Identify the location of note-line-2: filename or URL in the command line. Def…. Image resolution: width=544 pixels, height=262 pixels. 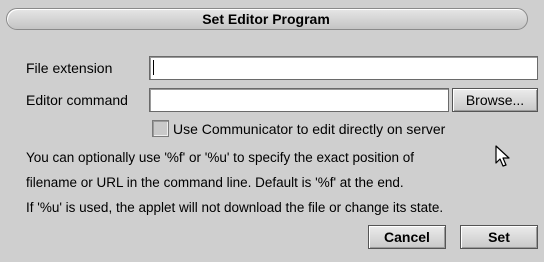
(215, 182).